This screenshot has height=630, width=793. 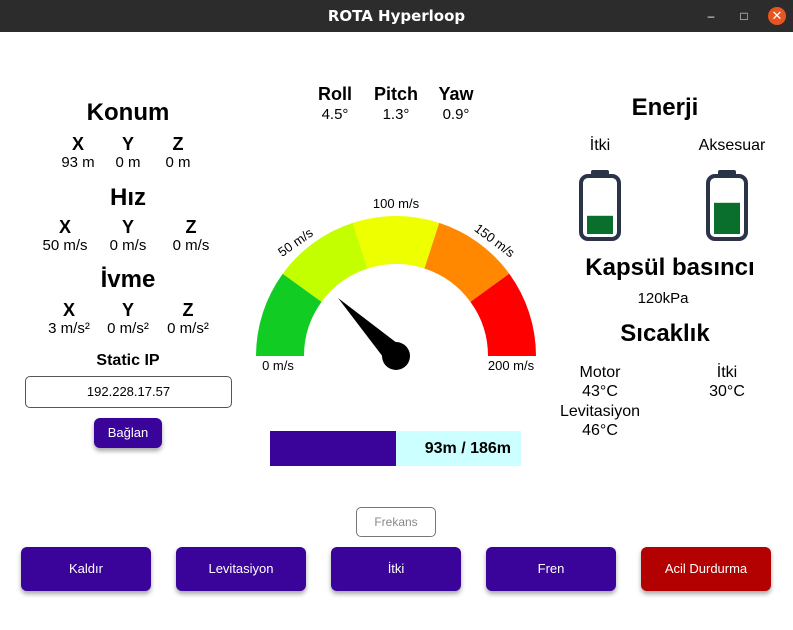 I want to click on speed-x: X 50 m/s, so click(x=65, y=236).